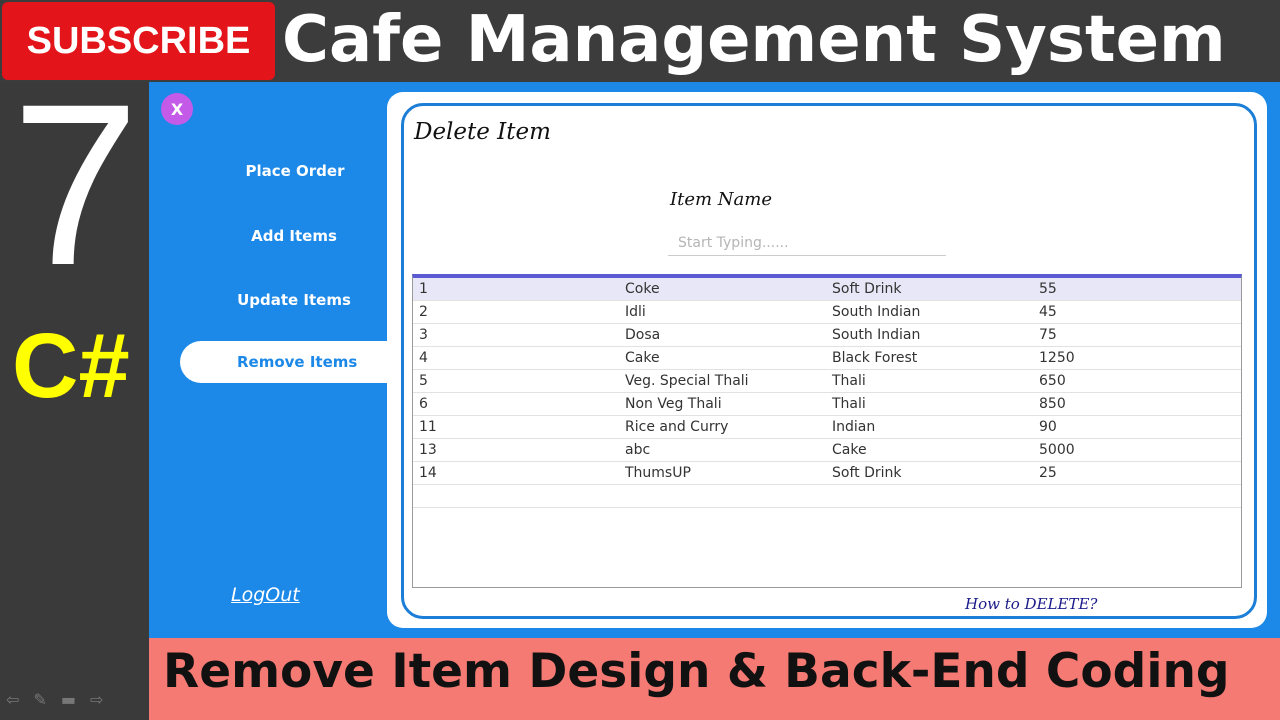 This screenshot has height=720, width=1280. What do you see at coordinates (68, 699) in the screenshot?
I see `board-icon: ▬` at bounding box center [68, 699].